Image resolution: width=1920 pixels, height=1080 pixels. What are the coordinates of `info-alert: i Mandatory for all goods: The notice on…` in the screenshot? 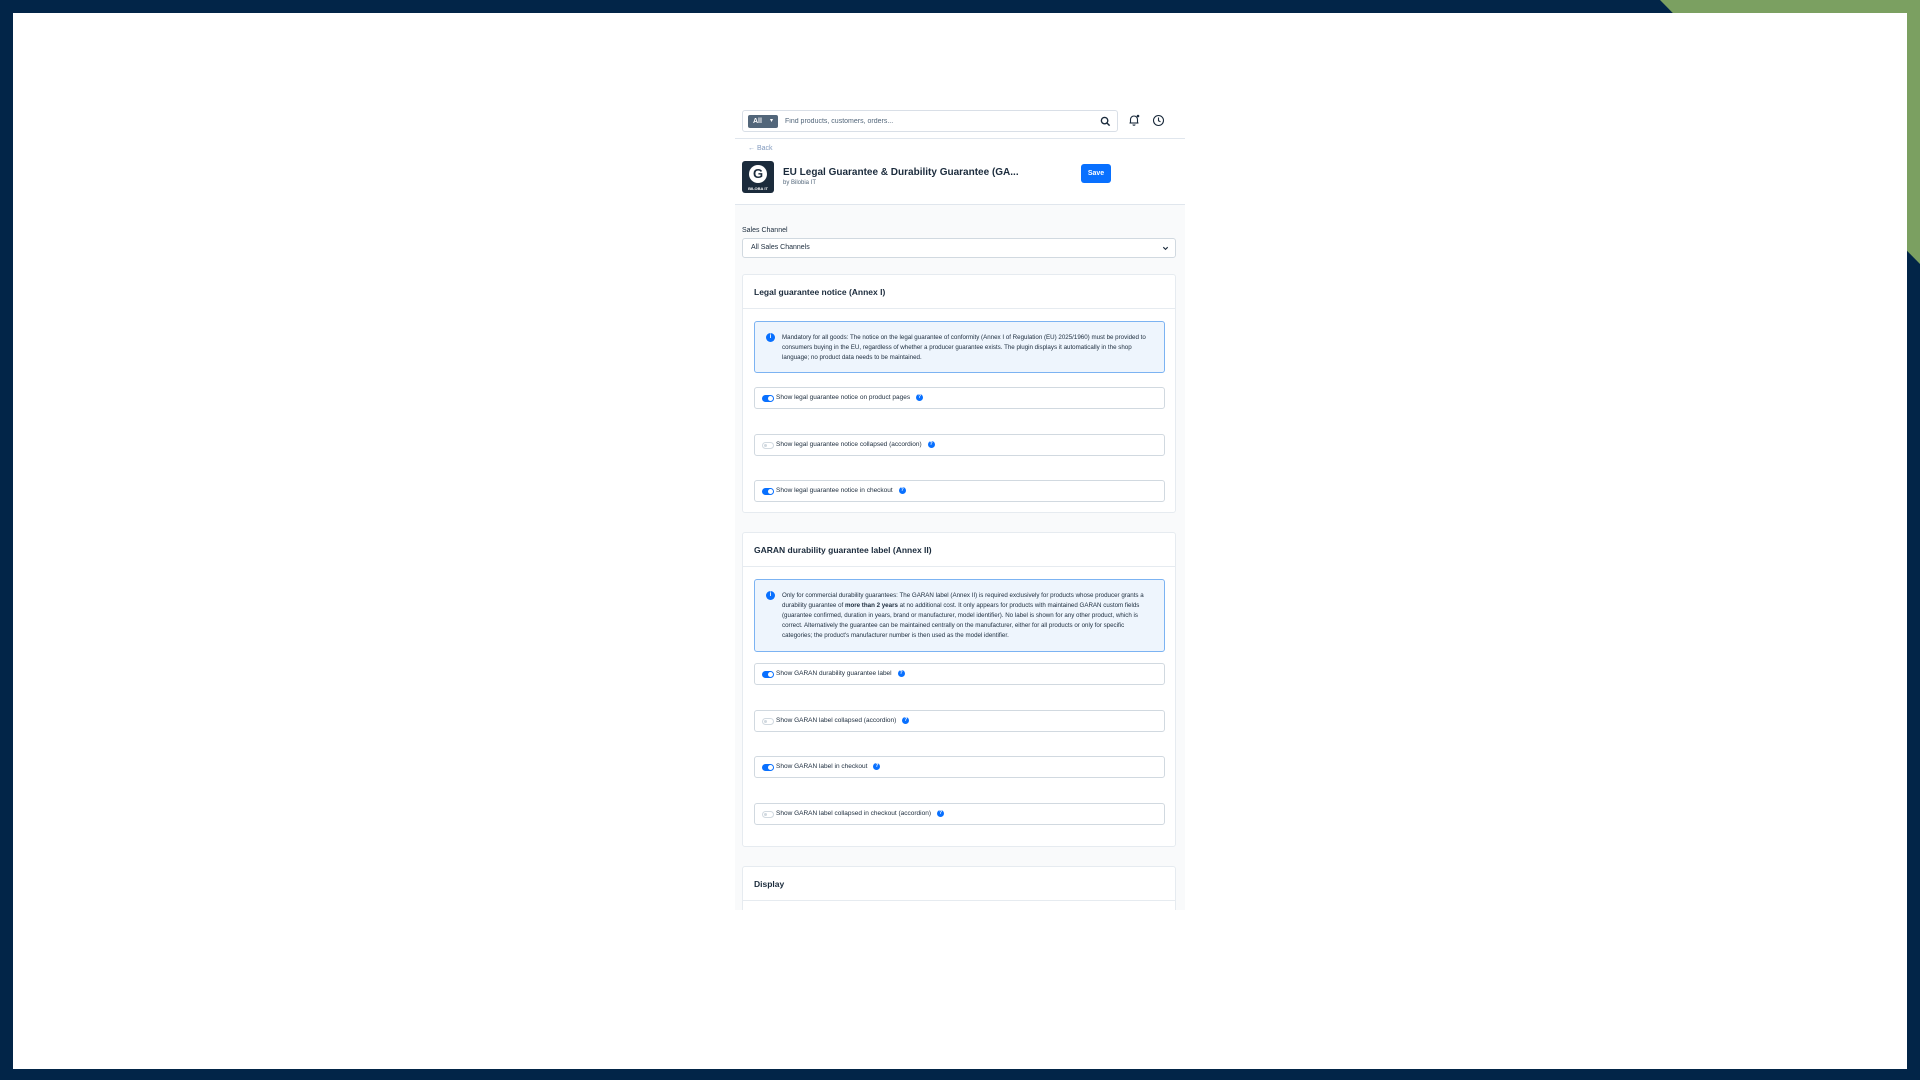 It's located at (959, 347).